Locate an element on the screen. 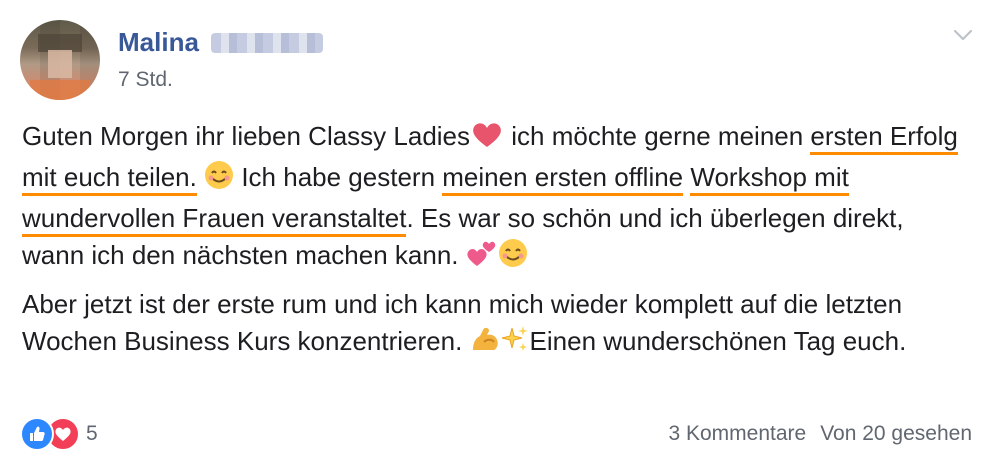 The image size is (990, 472). heart-emoji is located at coordinates (487, 140).